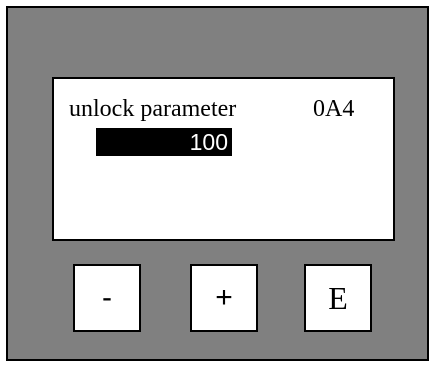 This screenshot has height=368, width=437. I want to click on parameter-label: unlock parameter, so click(153, 109).